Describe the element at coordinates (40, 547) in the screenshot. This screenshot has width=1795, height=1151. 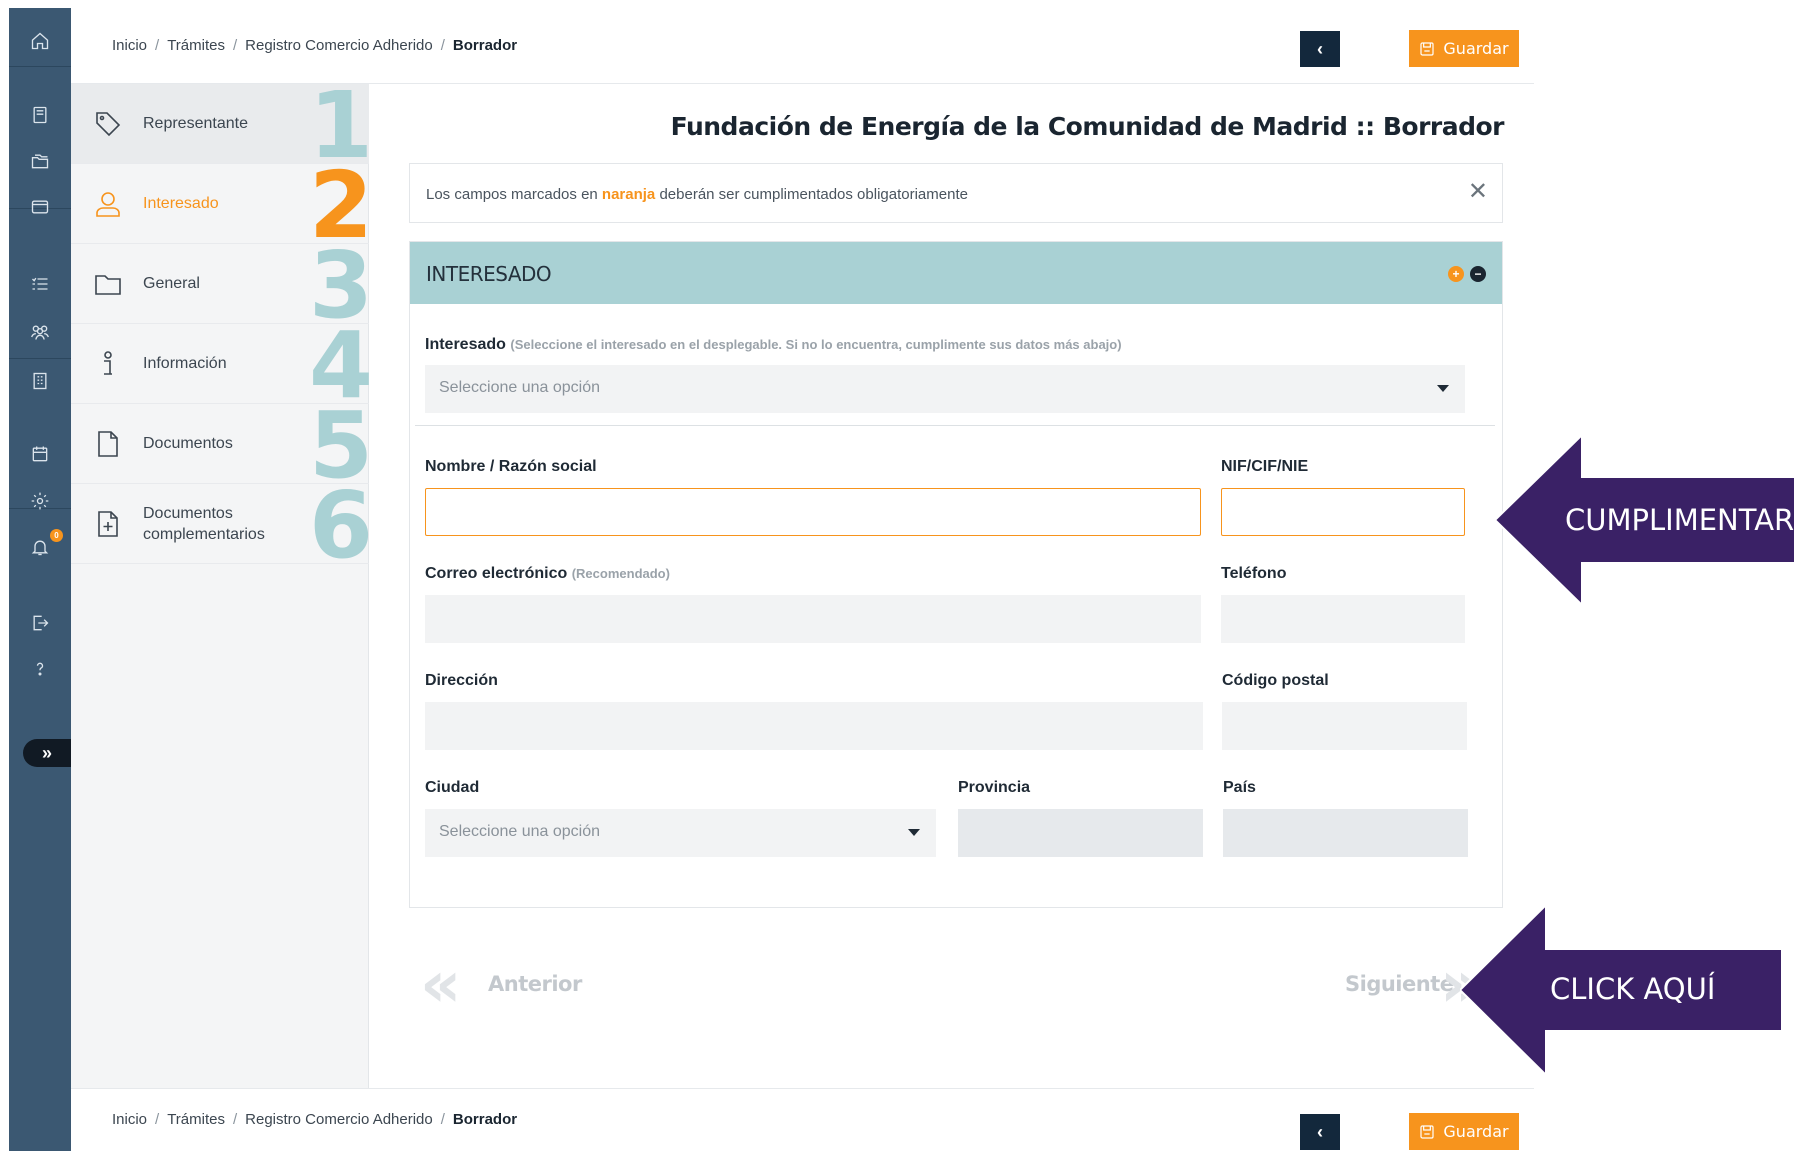
I see `bell-icon` at that location.